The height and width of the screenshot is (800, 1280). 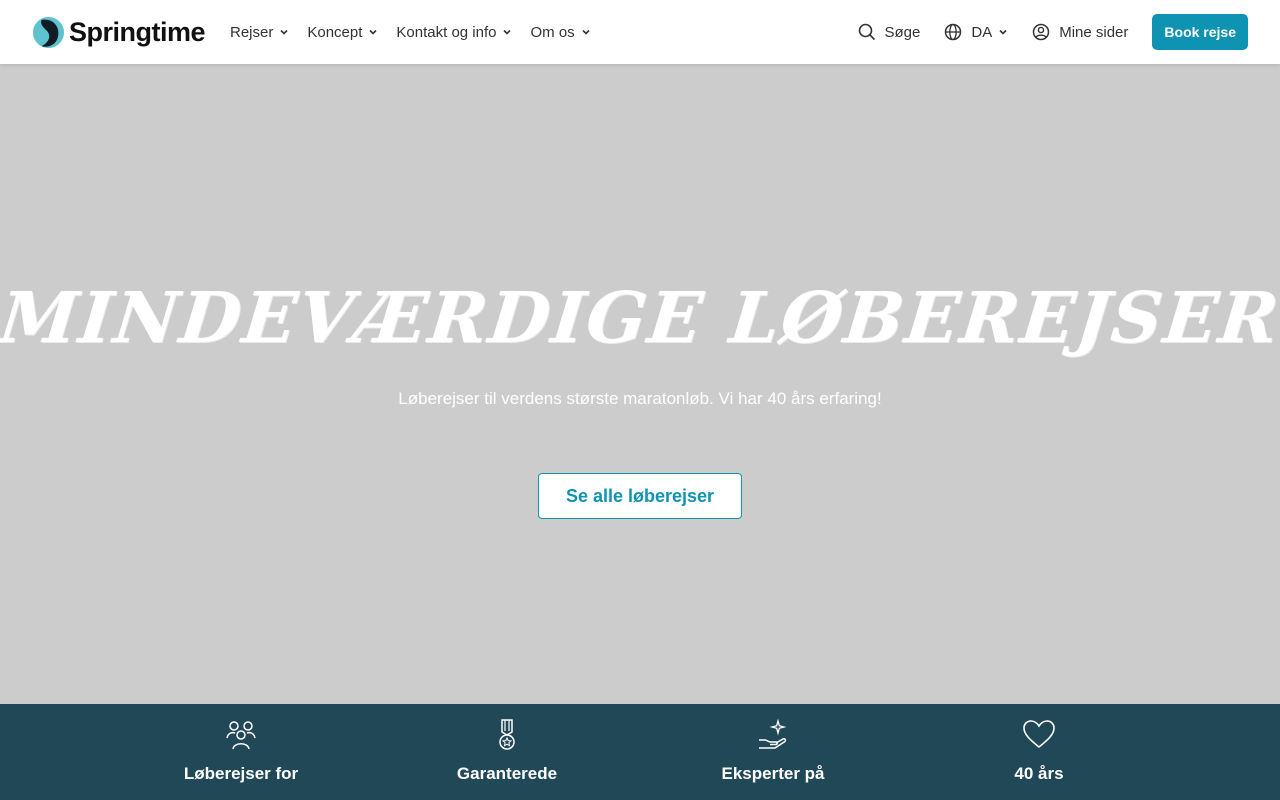 What do you see at coordinates (252, 32) in the screenshot?
I see `nav-item-label: Rejser` at bounding box center [252, 32].